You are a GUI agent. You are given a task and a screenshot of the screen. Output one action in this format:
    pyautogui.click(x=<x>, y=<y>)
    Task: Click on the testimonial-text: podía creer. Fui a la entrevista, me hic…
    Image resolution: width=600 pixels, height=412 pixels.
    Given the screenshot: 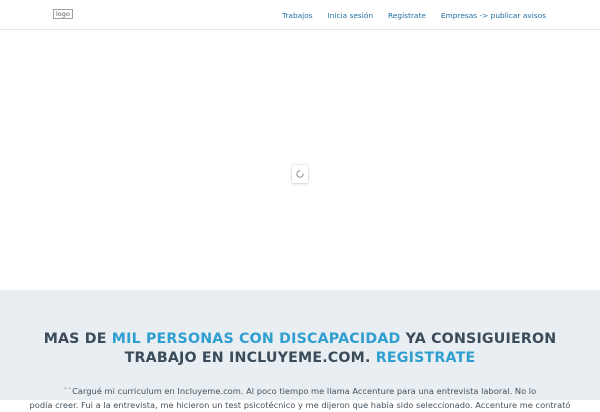 What is the action you would take?
    pyautogui.click(x=300, y=405)
    